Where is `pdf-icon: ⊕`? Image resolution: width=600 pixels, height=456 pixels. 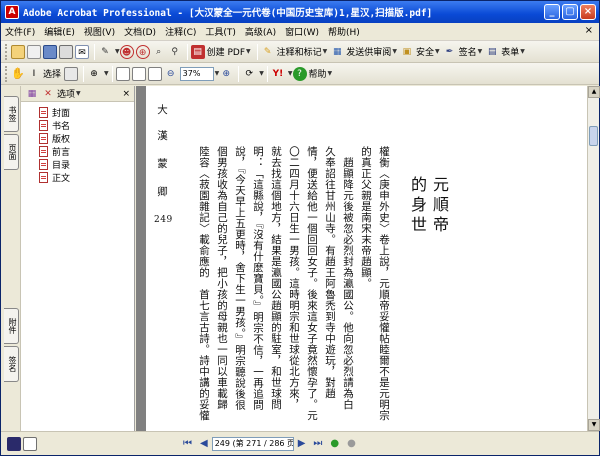
pdf-icon: ⊕ is located at coordinates (142, 51).